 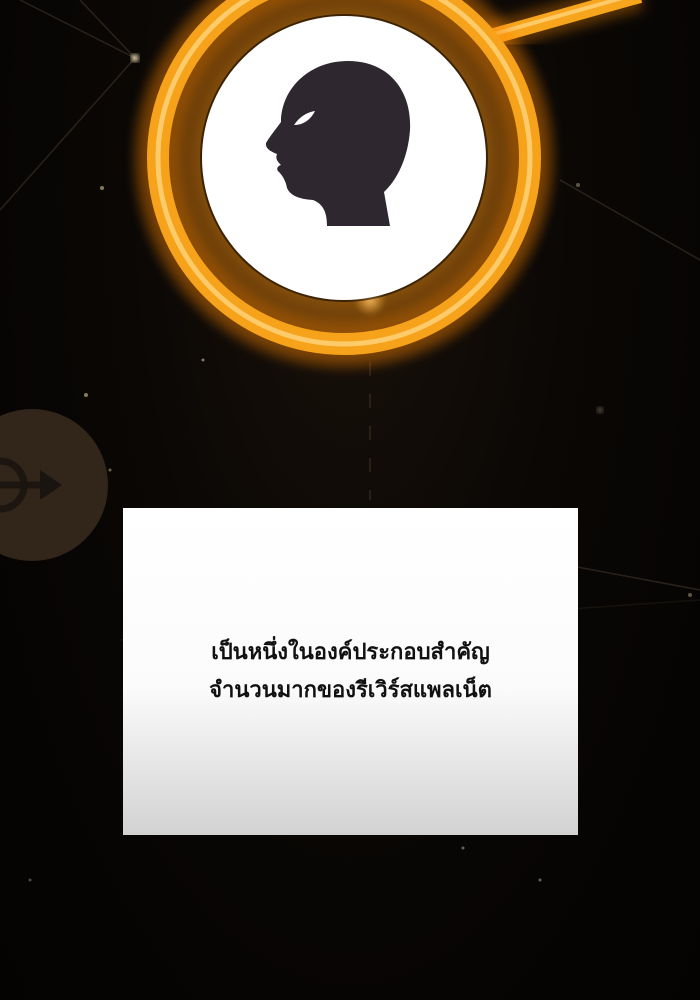 What do you see at coordinates (350, 652) in the screenshot?
I see `caption-line-1: เป็นหนึ่งในองค์ประกอบสำคัญ` at bounding box center [350, 652].